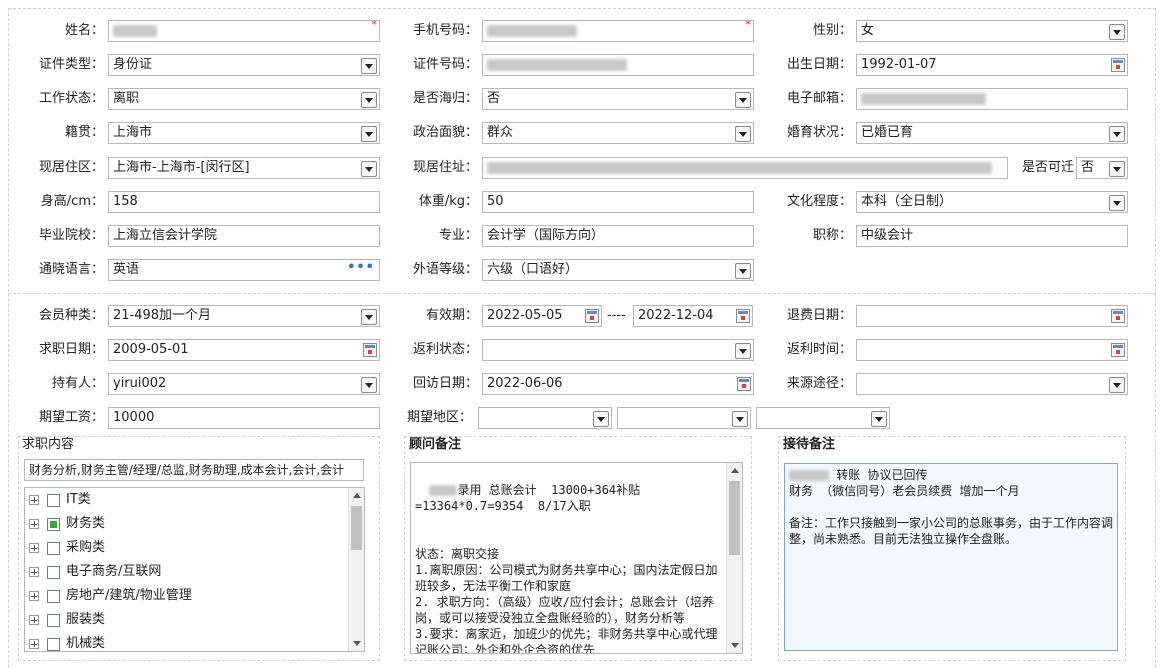  I want to click on height-field: 158, so click(244, 202).